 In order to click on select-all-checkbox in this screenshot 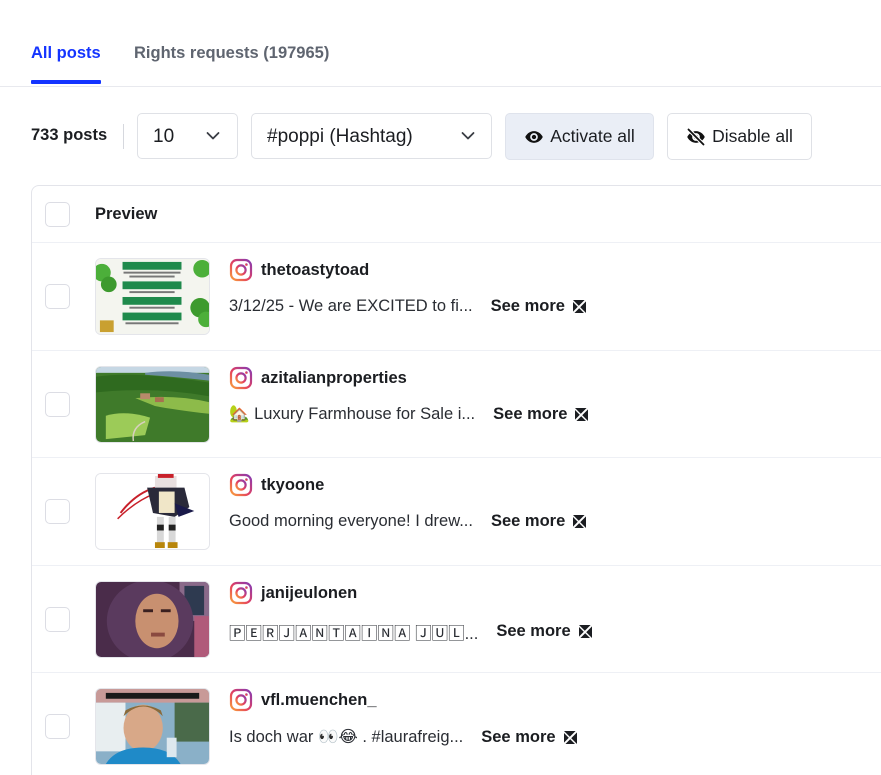, I will do `click(57, 214)`.